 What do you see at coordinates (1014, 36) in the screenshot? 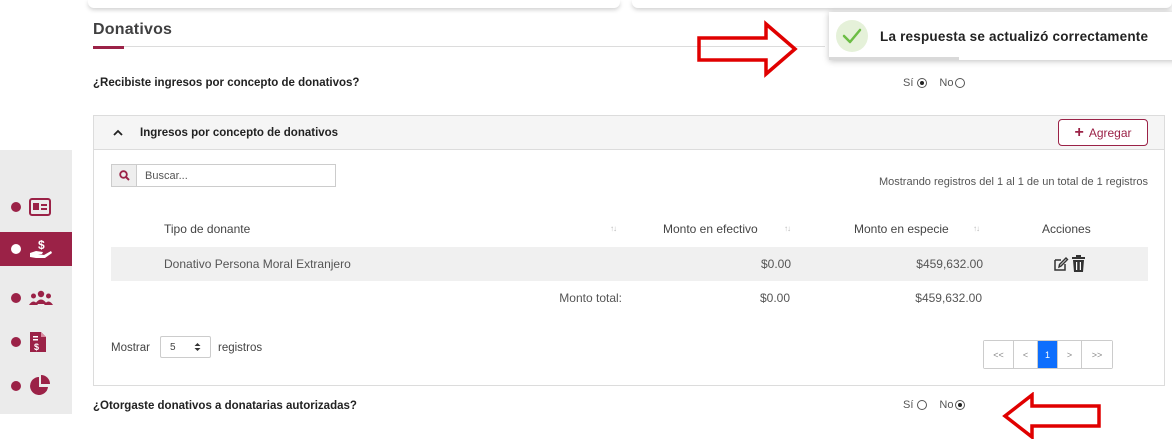
I see `toast-message: La respuesta se actualizó correctamente` at bounding box center [1014, 36].